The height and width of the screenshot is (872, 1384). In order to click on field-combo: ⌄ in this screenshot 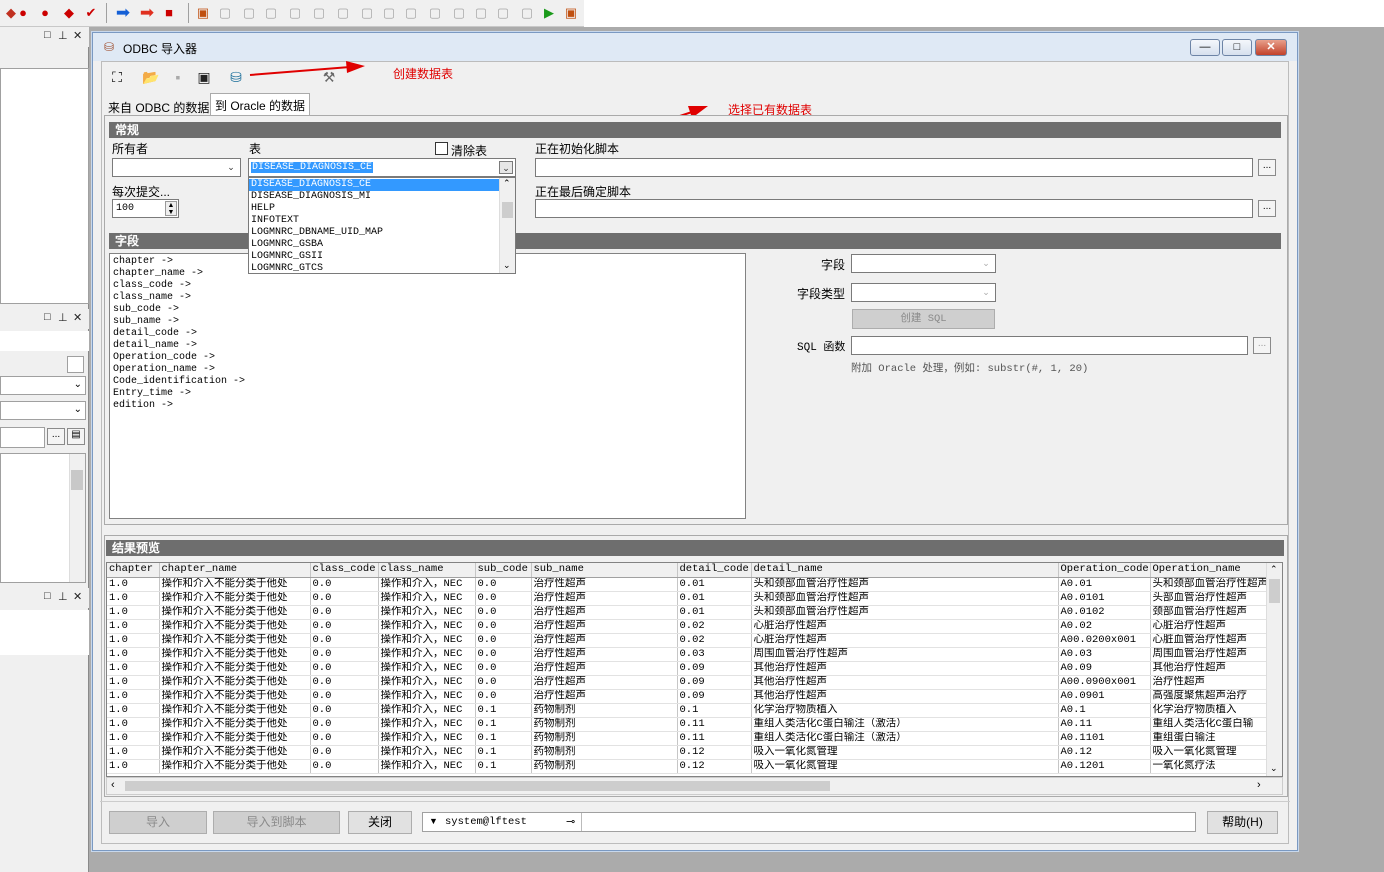, I will do `click(923, 263)`.